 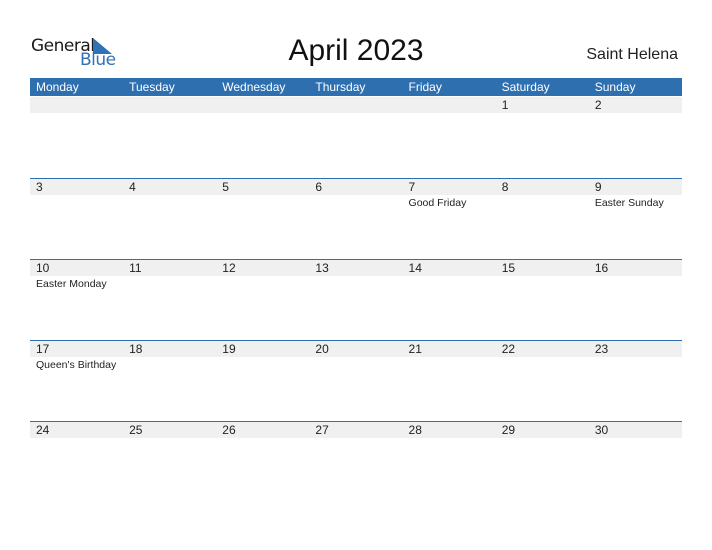 I want to click on day-cell: 20, so click(x=355, y=381).